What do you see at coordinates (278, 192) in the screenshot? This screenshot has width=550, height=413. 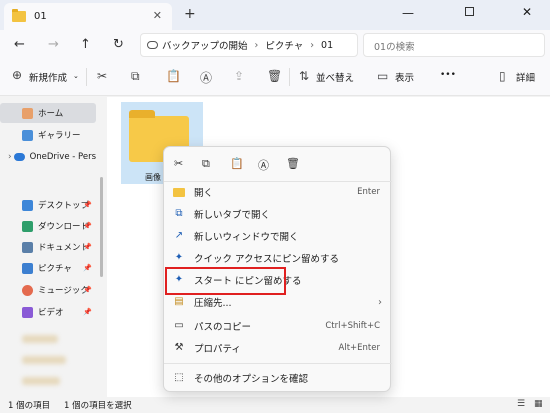 I see `menu-item-open: 開く Enter` at bounding box center [278, 192].